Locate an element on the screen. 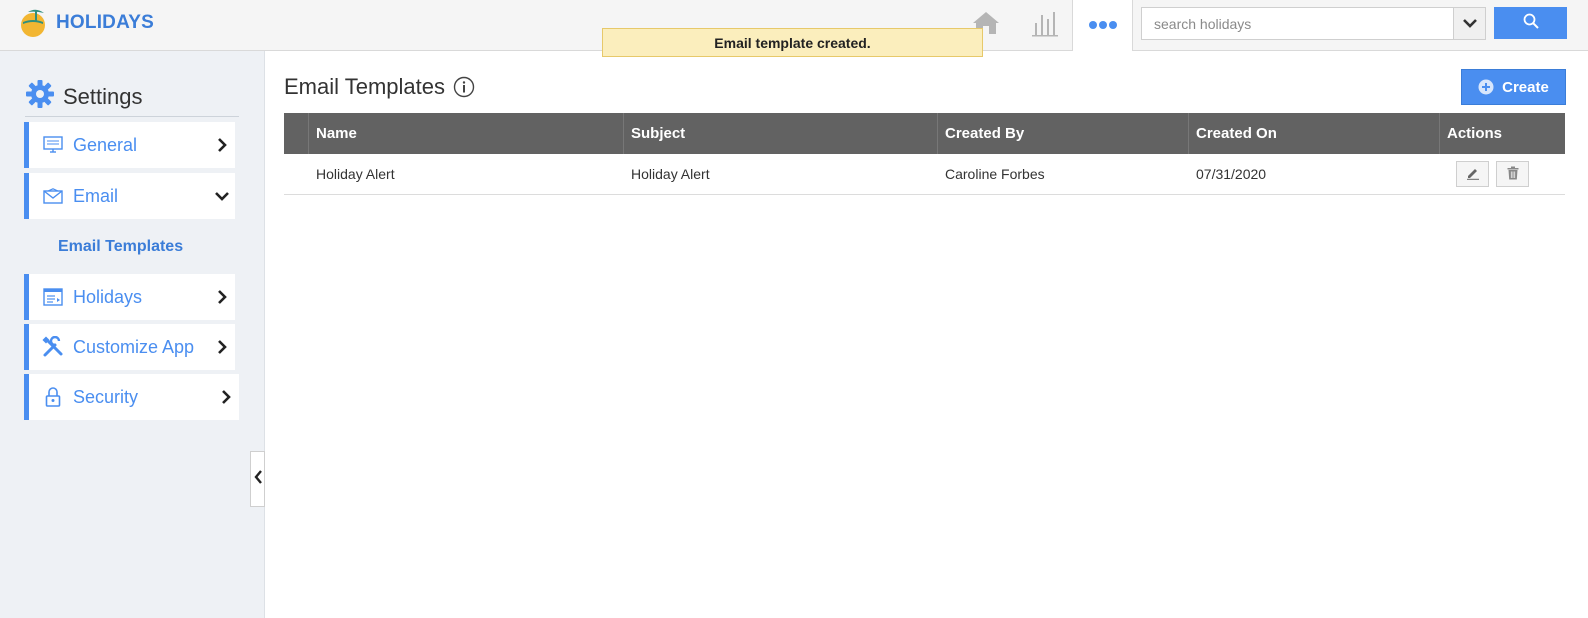  search-input is located at coordinates (1297, 23).